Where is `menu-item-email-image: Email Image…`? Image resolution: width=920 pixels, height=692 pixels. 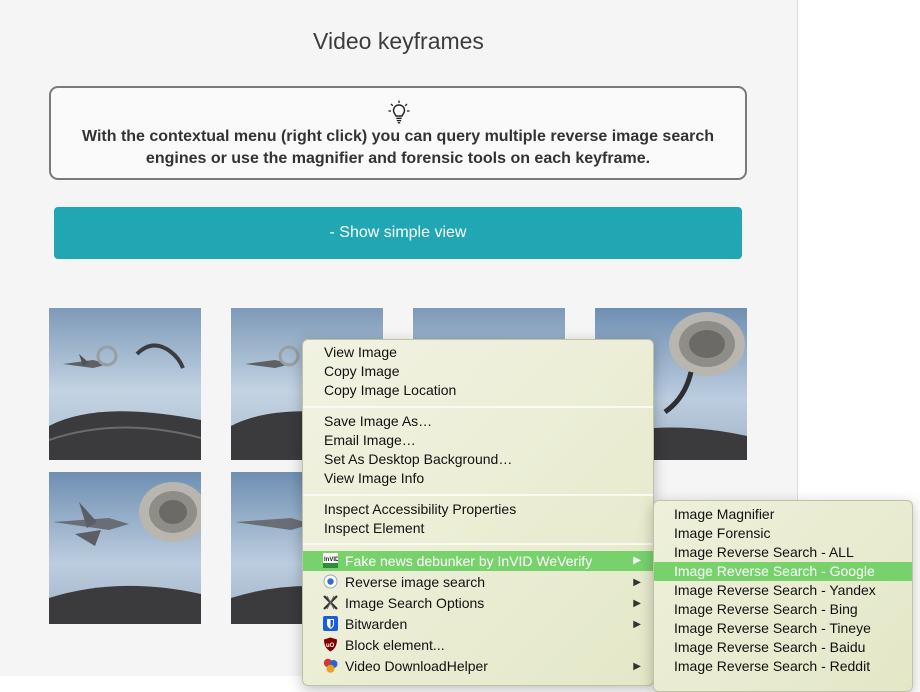 menu-item-email-image: Email Image… is located at coordinates (478, 440).